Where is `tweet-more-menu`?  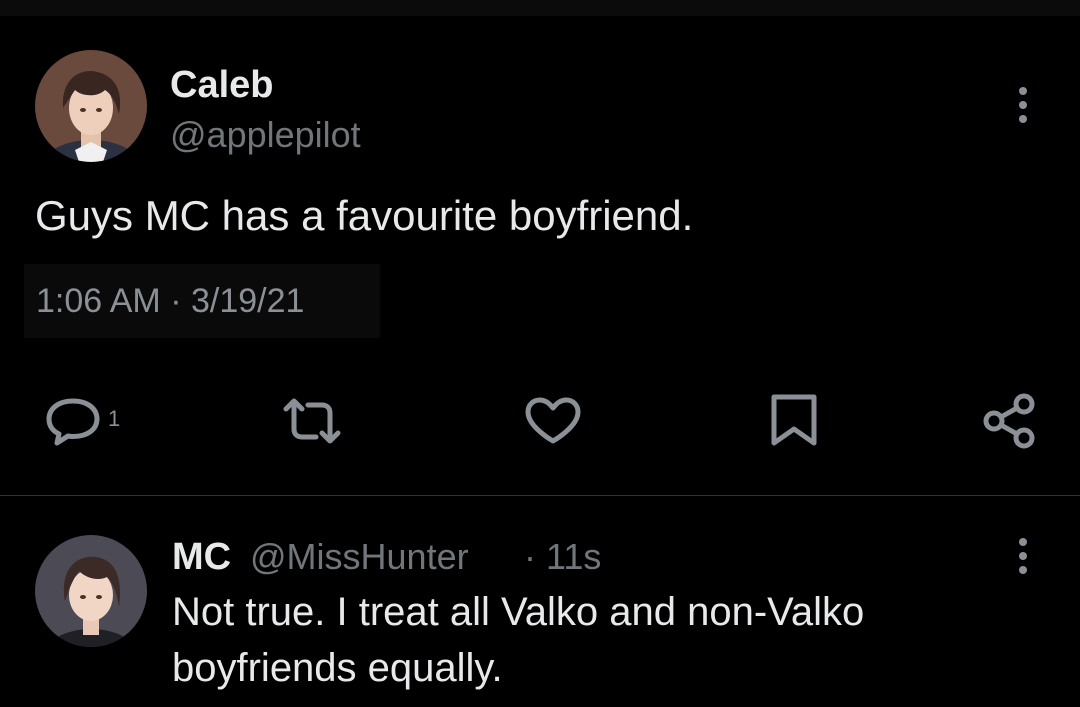 tweet-more-menu is located at coordinates (1023, 105).